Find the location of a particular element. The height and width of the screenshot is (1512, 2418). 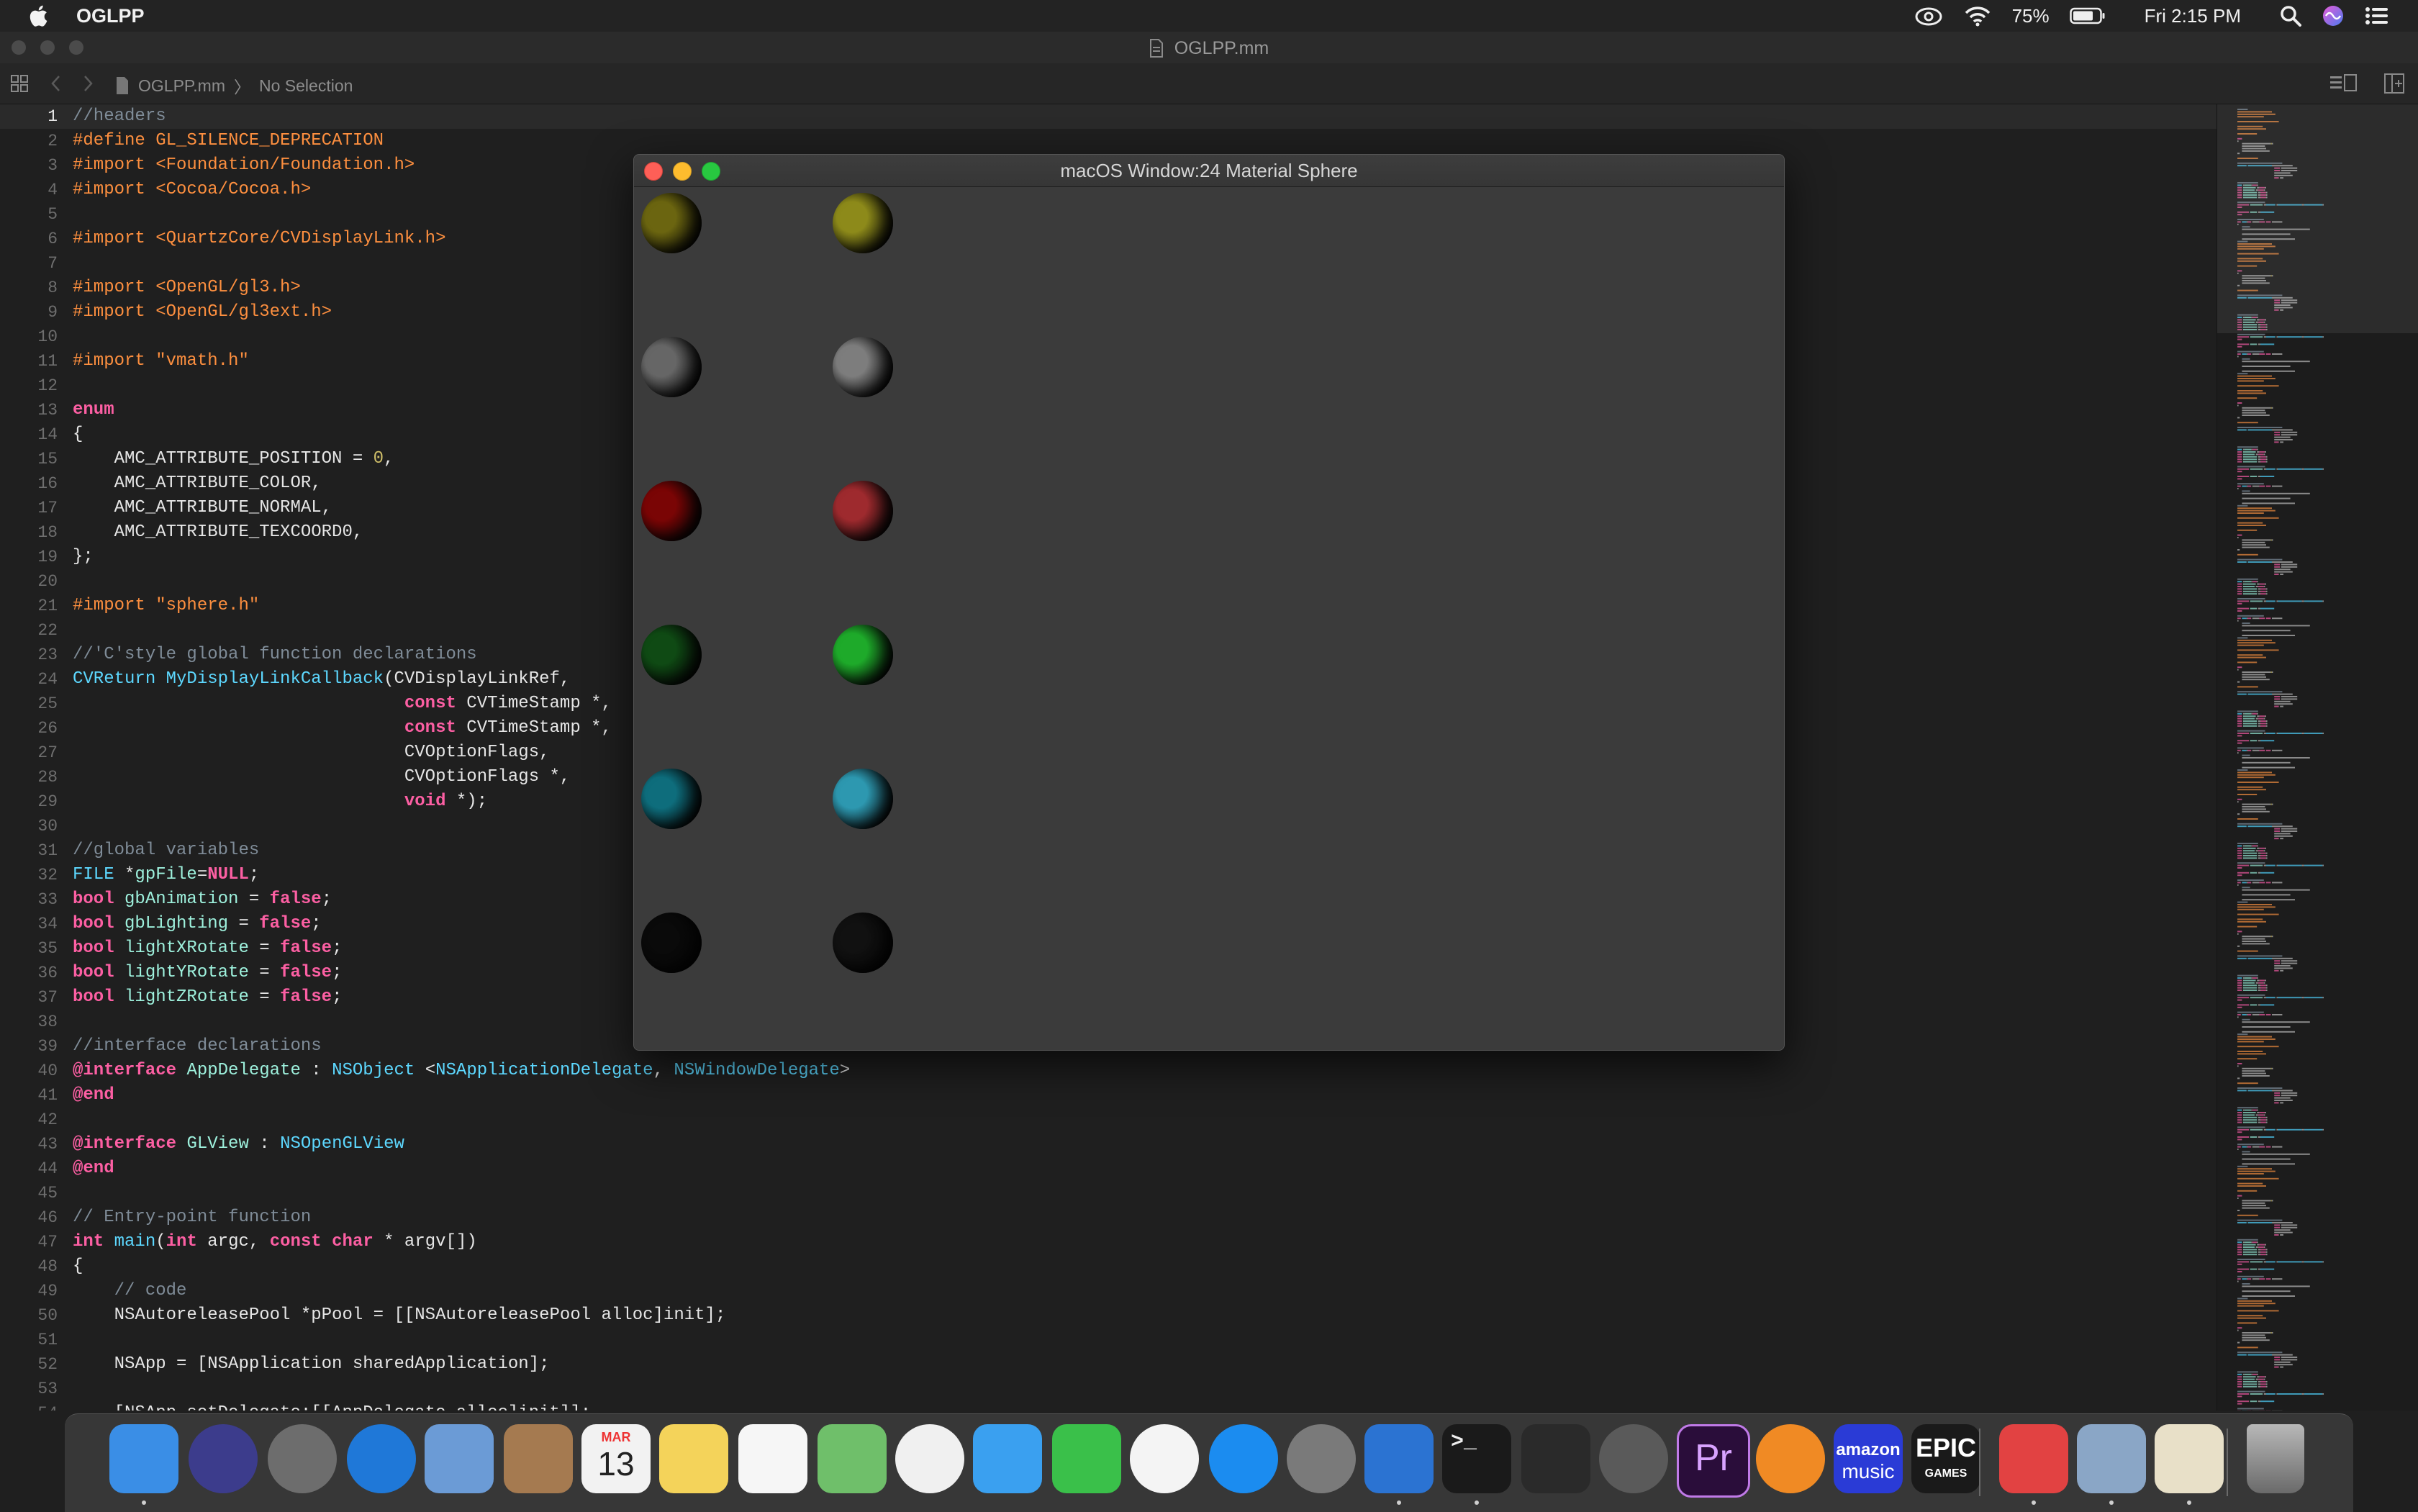

gl-zoom-button is located at coordinates (711, 172).